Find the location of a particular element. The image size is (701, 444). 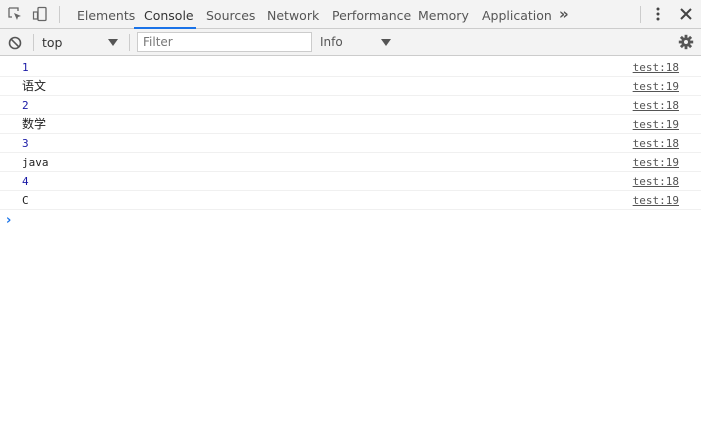

log-message: C is located at coordinates (25, 200).